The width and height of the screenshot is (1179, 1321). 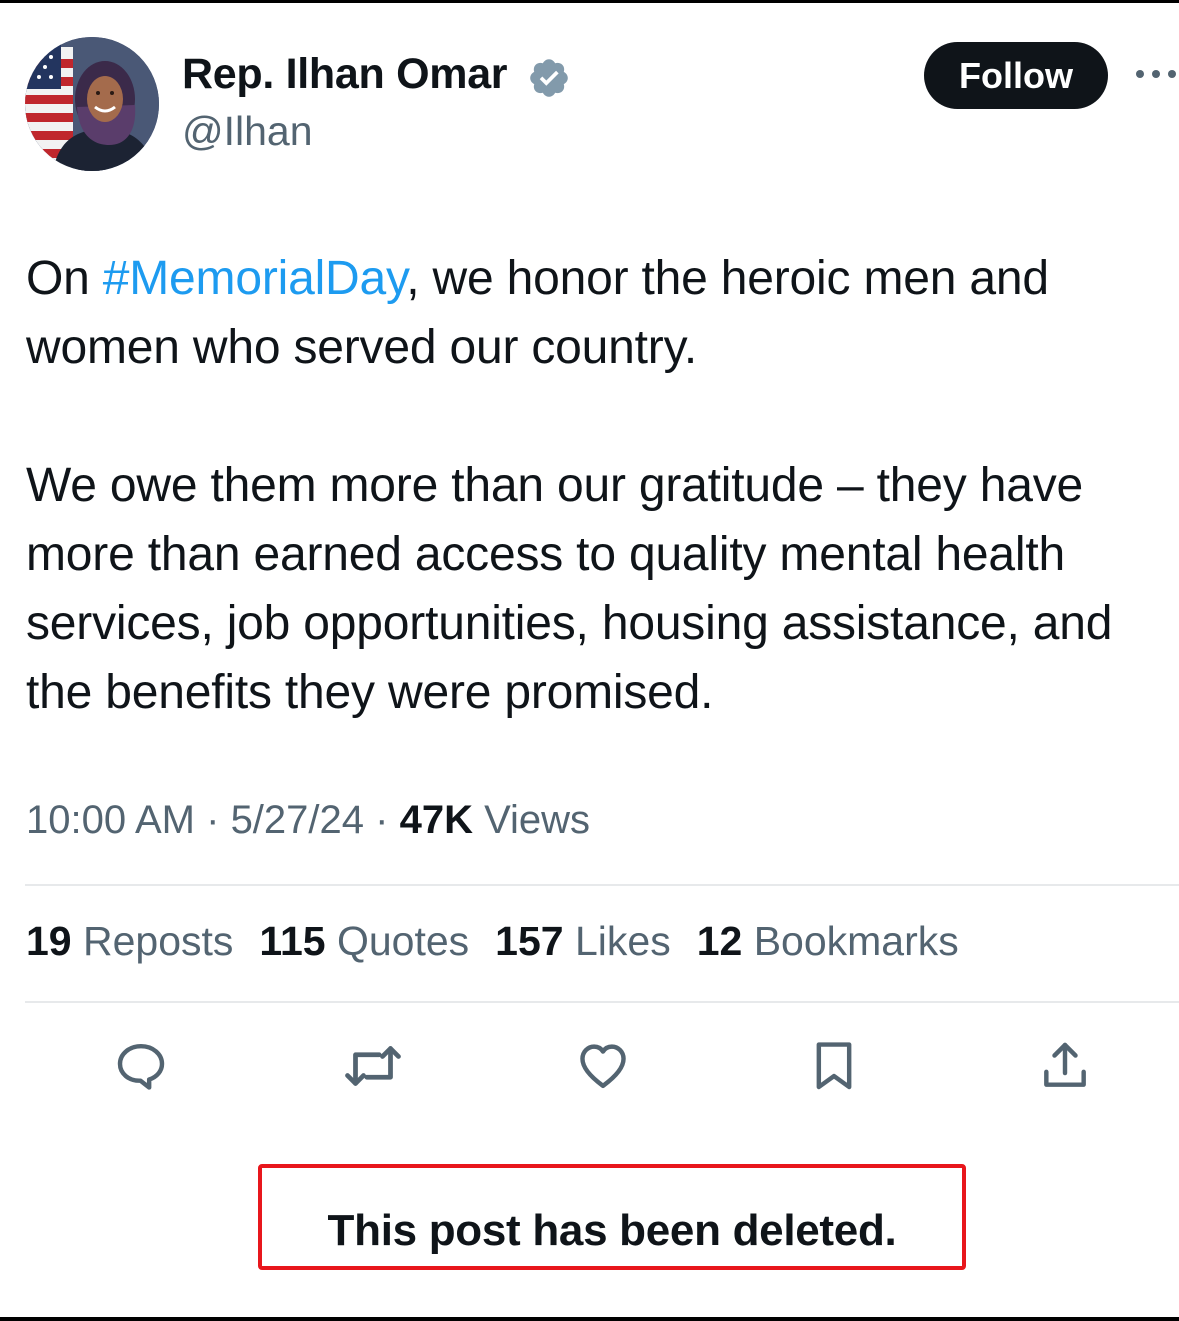 I want to click on tweet-date: 5/27/24, so click(x=297, y=820).